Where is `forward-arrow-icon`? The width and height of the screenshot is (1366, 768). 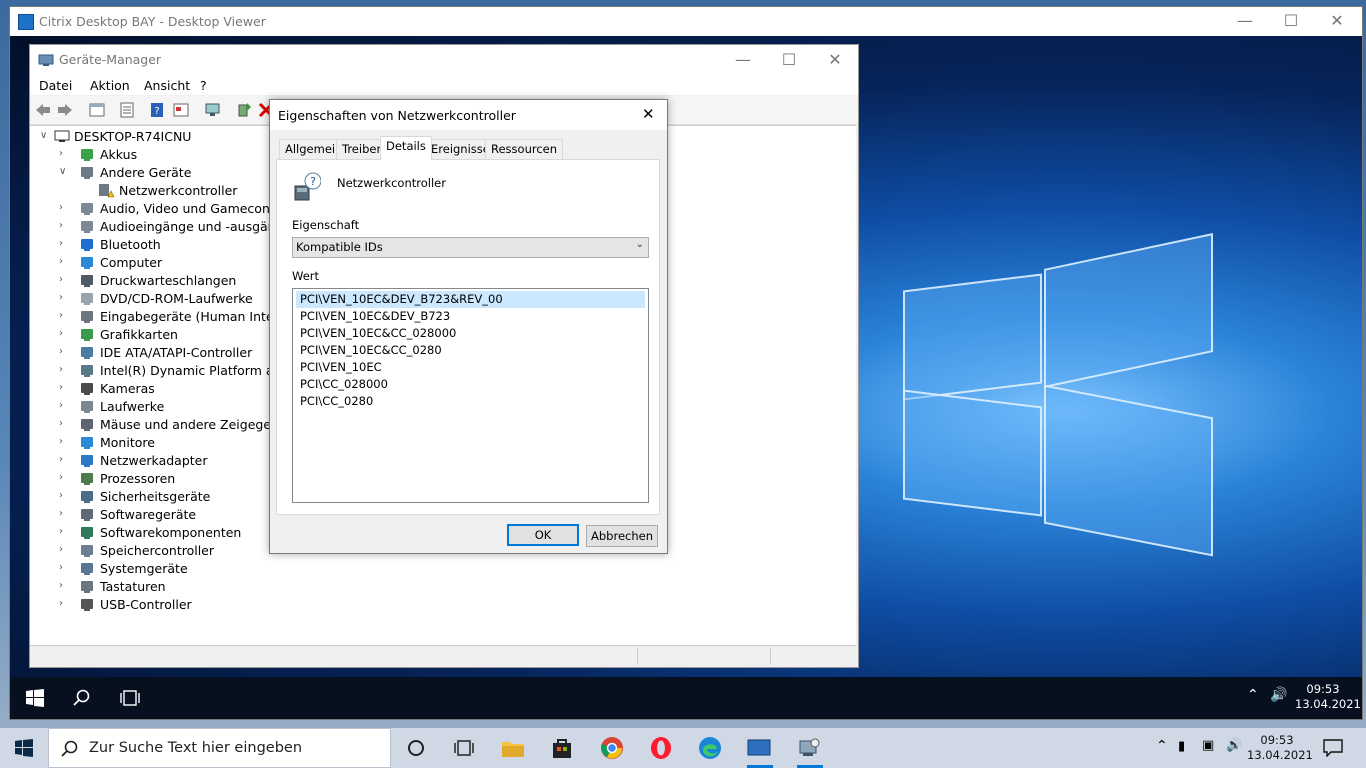
forward-arrow-icon is located at coordinates (65, 110).